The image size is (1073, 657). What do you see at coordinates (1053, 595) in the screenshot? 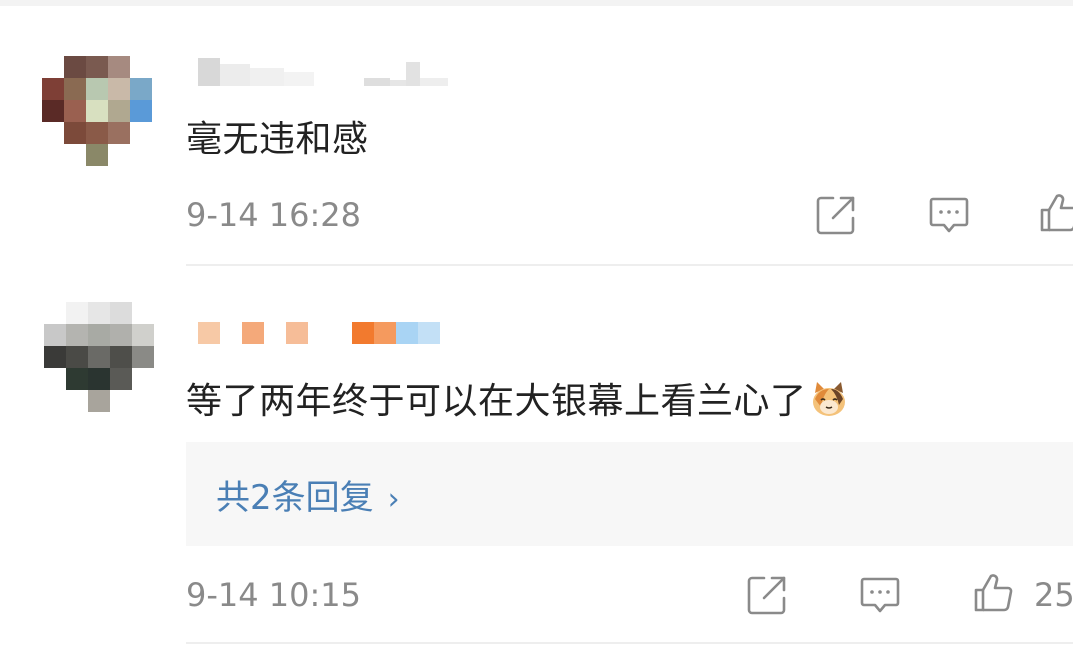
I see `like-count: 25` at bounding box center [1053, 595].